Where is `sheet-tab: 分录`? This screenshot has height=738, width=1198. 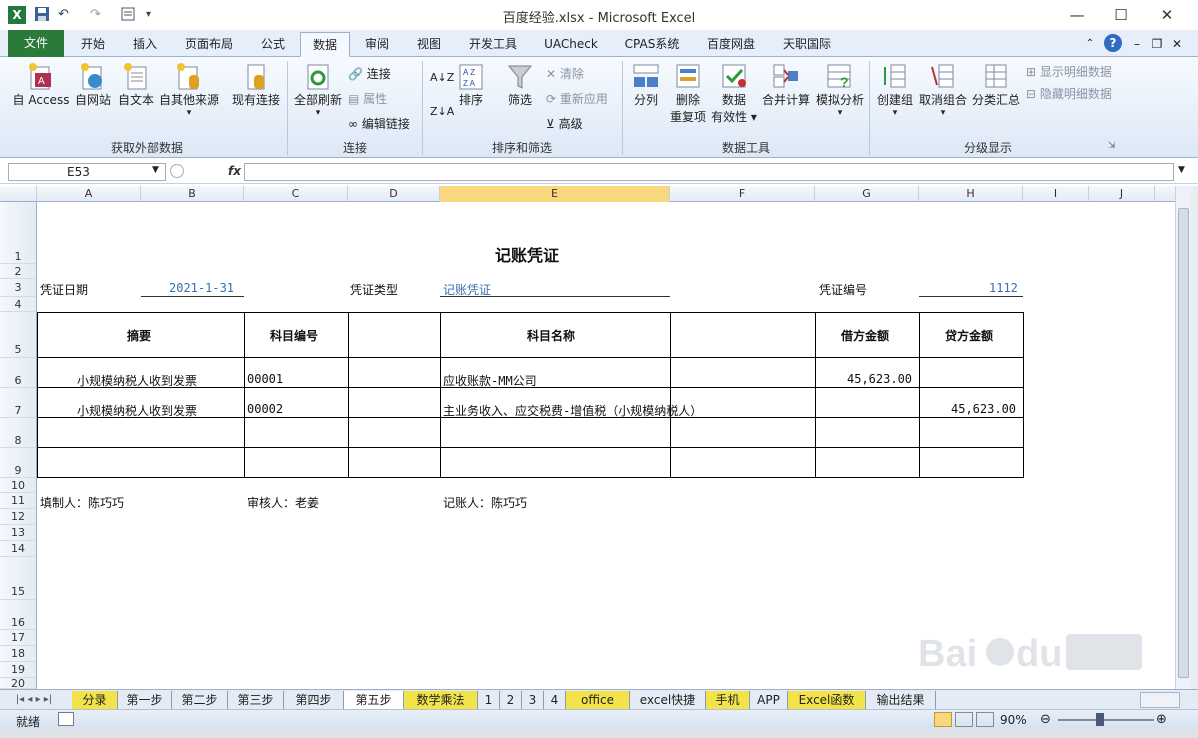
sheet-tab: 分录 is located at coordinates (95, 700).